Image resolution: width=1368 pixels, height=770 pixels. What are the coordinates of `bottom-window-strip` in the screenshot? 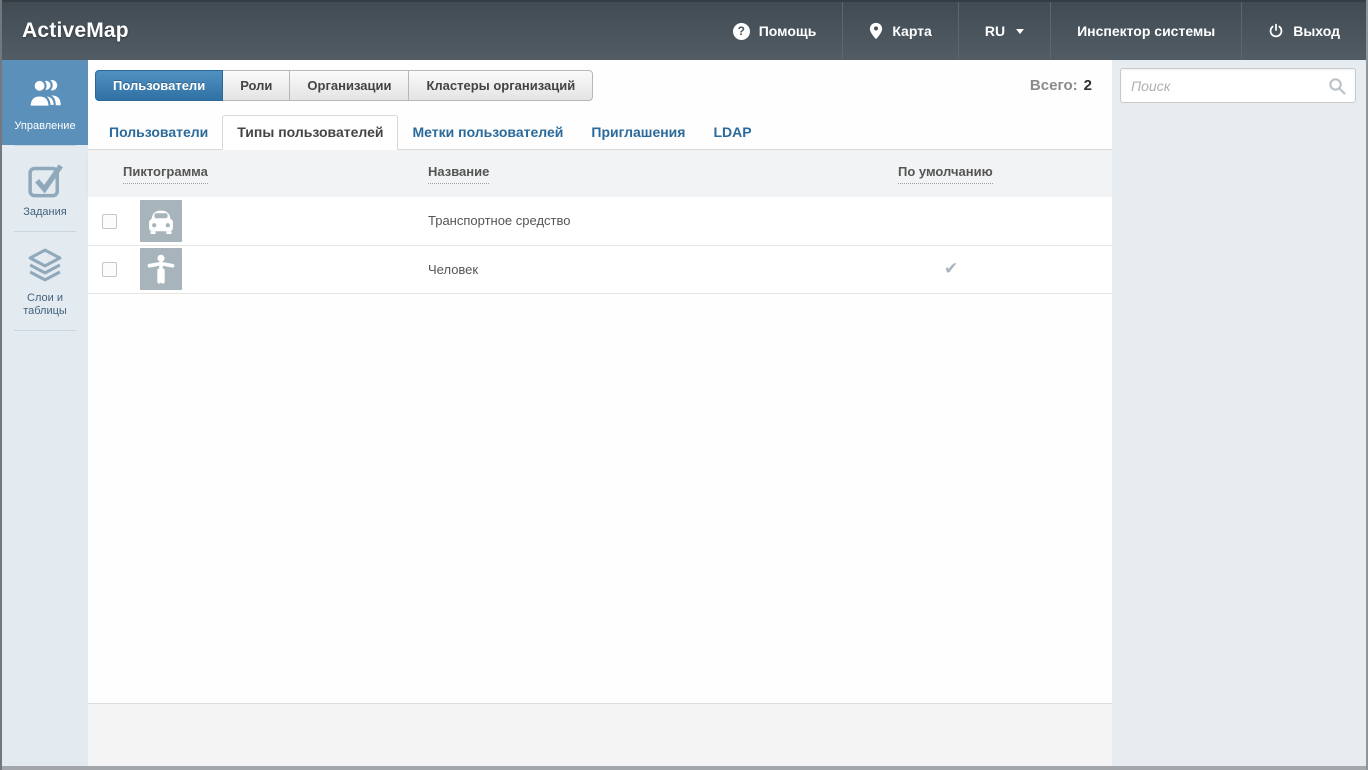 It's located at (684, 768).